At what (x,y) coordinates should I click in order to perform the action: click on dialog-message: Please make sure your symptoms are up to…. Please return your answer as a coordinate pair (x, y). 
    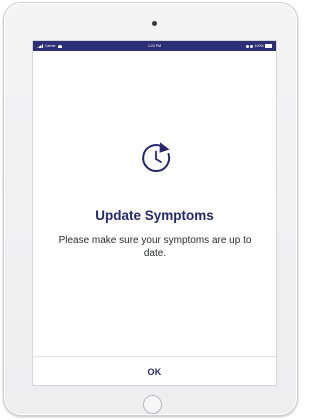
    Looking at the image, I should click on (155, 247).